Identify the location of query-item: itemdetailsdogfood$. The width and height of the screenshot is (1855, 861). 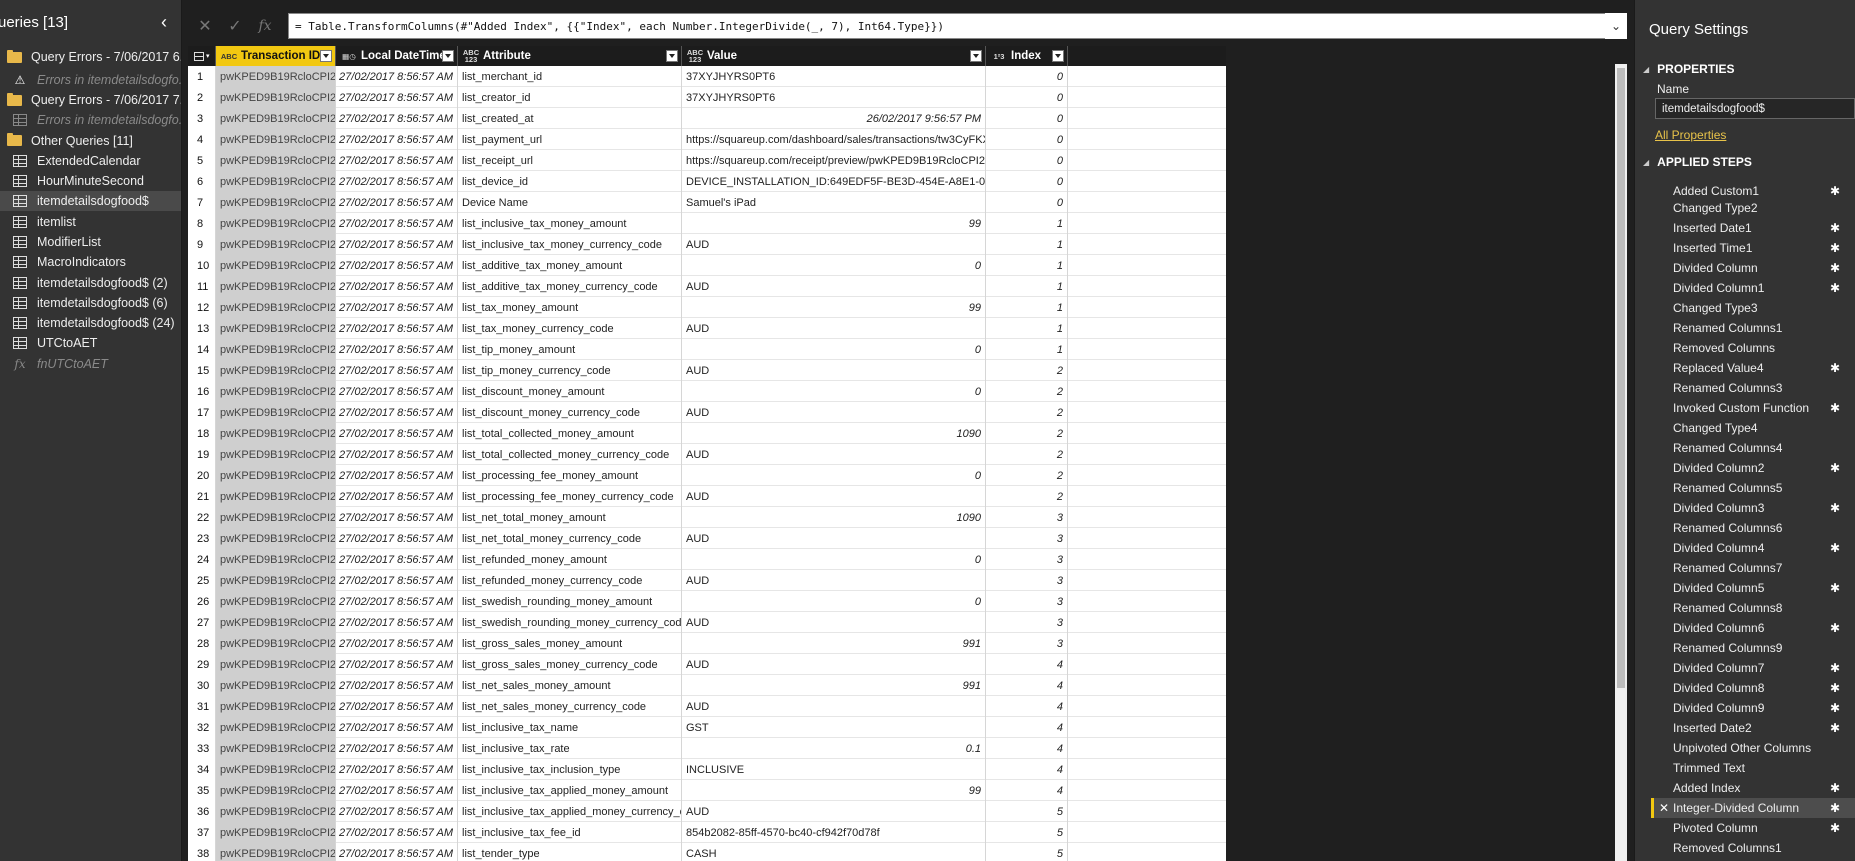
(90, 201).